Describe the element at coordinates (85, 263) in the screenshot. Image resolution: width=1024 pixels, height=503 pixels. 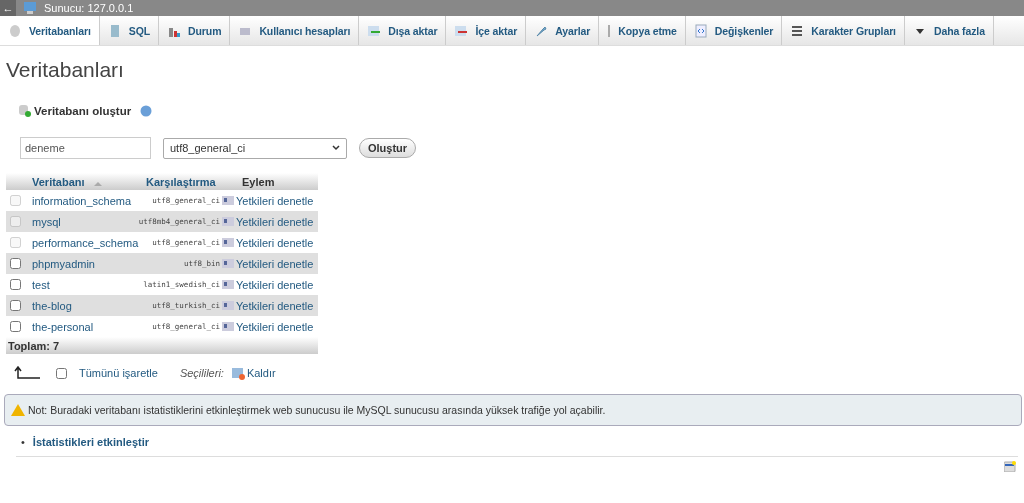
I see `database-link: phpmyadmin` at that location.